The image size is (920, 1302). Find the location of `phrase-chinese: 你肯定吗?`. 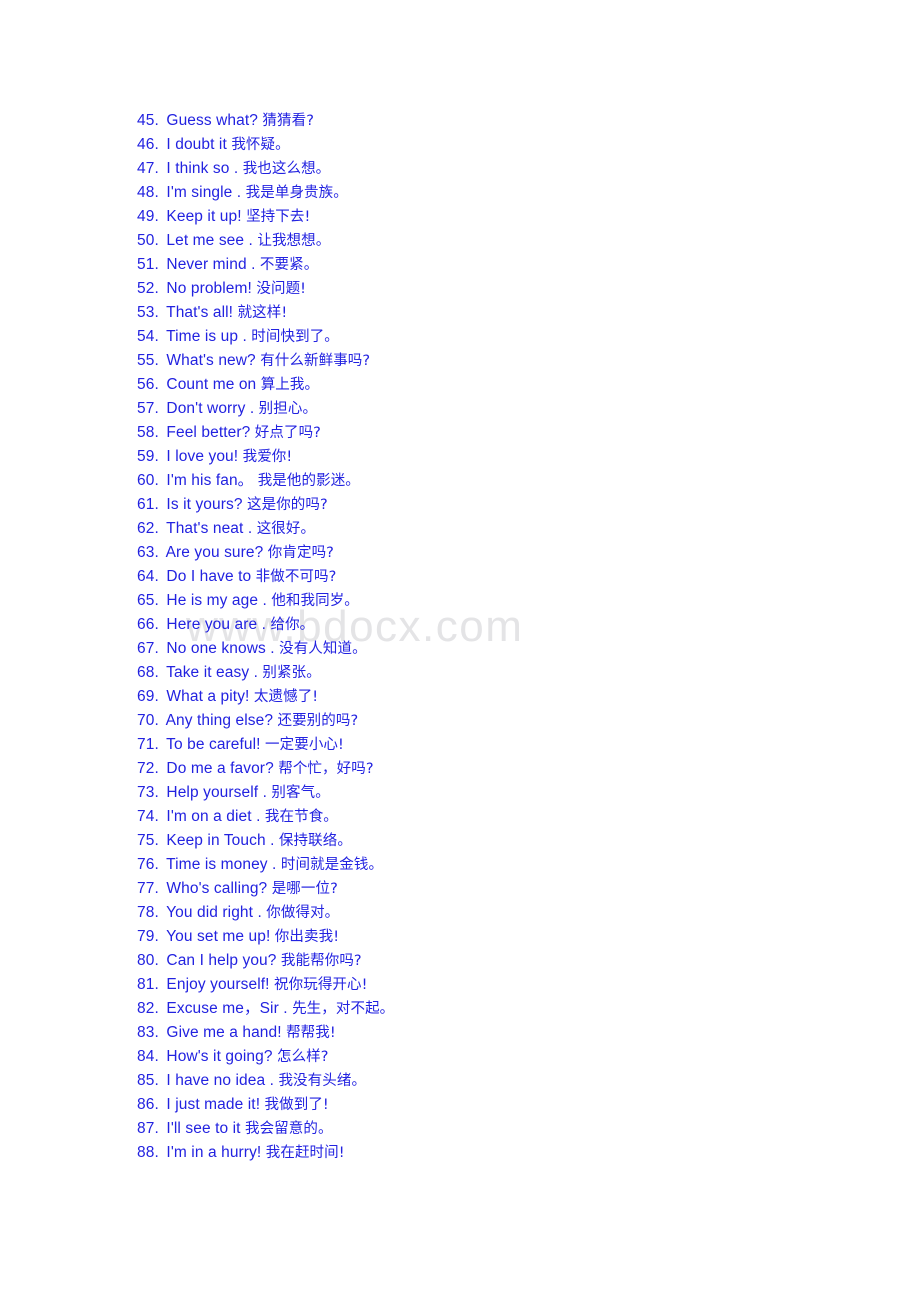

phrase-chinese: 你肯定吗? is located at coordinates (300, 553).